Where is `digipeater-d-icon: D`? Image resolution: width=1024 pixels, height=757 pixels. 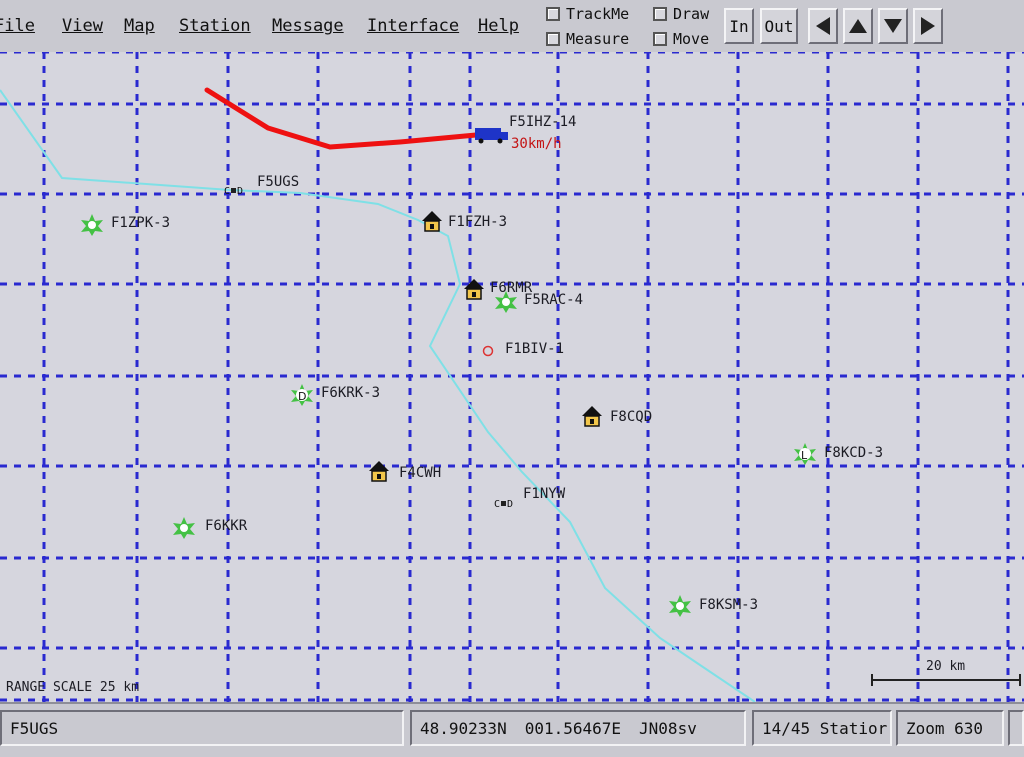
digipeater-d-icon: D is located at coordinates (302, 395).